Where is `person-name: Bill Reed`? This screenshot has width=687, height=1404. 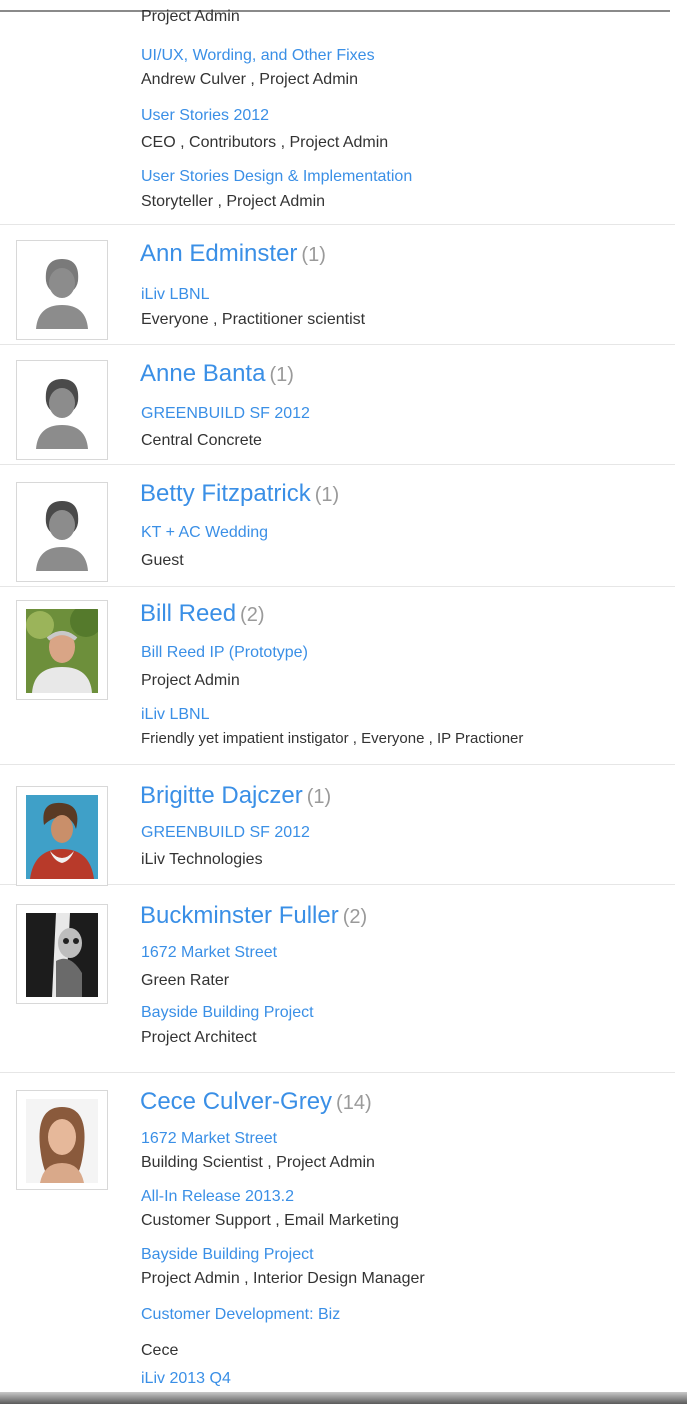
person-name: Bill Reed is located at coordinates (188, 613).